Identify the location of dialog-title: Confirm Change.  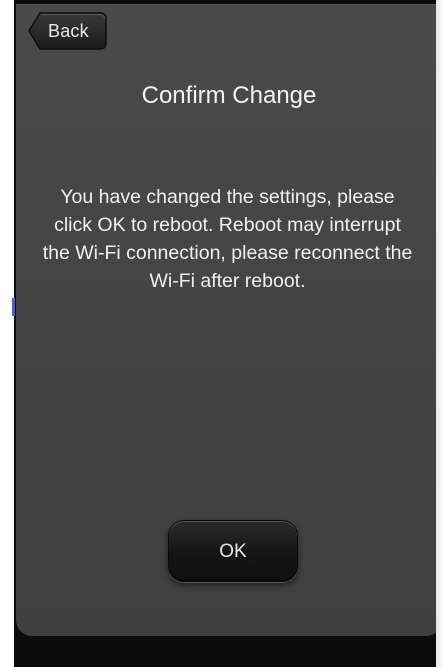
(229, 95).